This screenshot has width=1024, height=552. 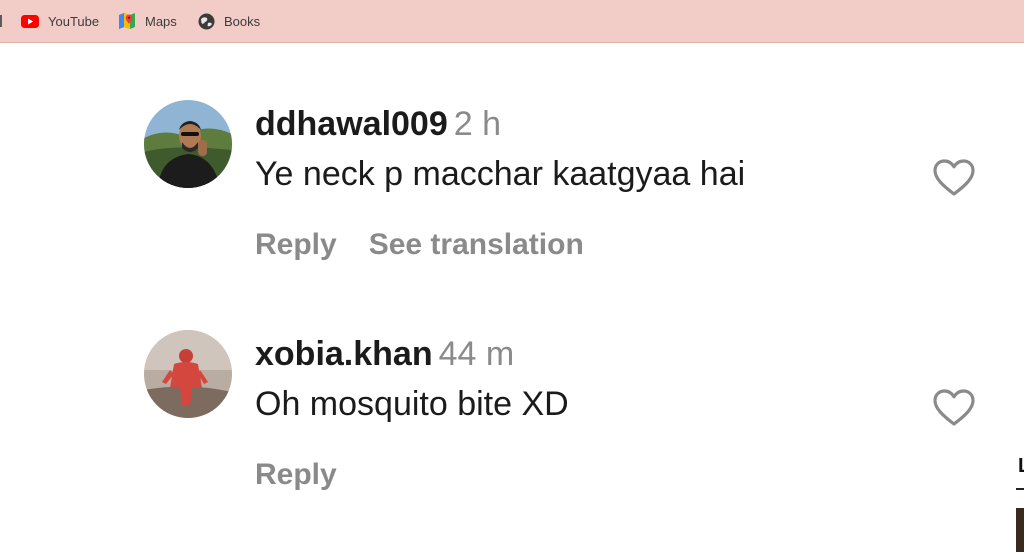 What do you see at coordinates (74, 21) in the screenshot?
I see `bookmark-label: YouTube` at bounding box center [74, 21].